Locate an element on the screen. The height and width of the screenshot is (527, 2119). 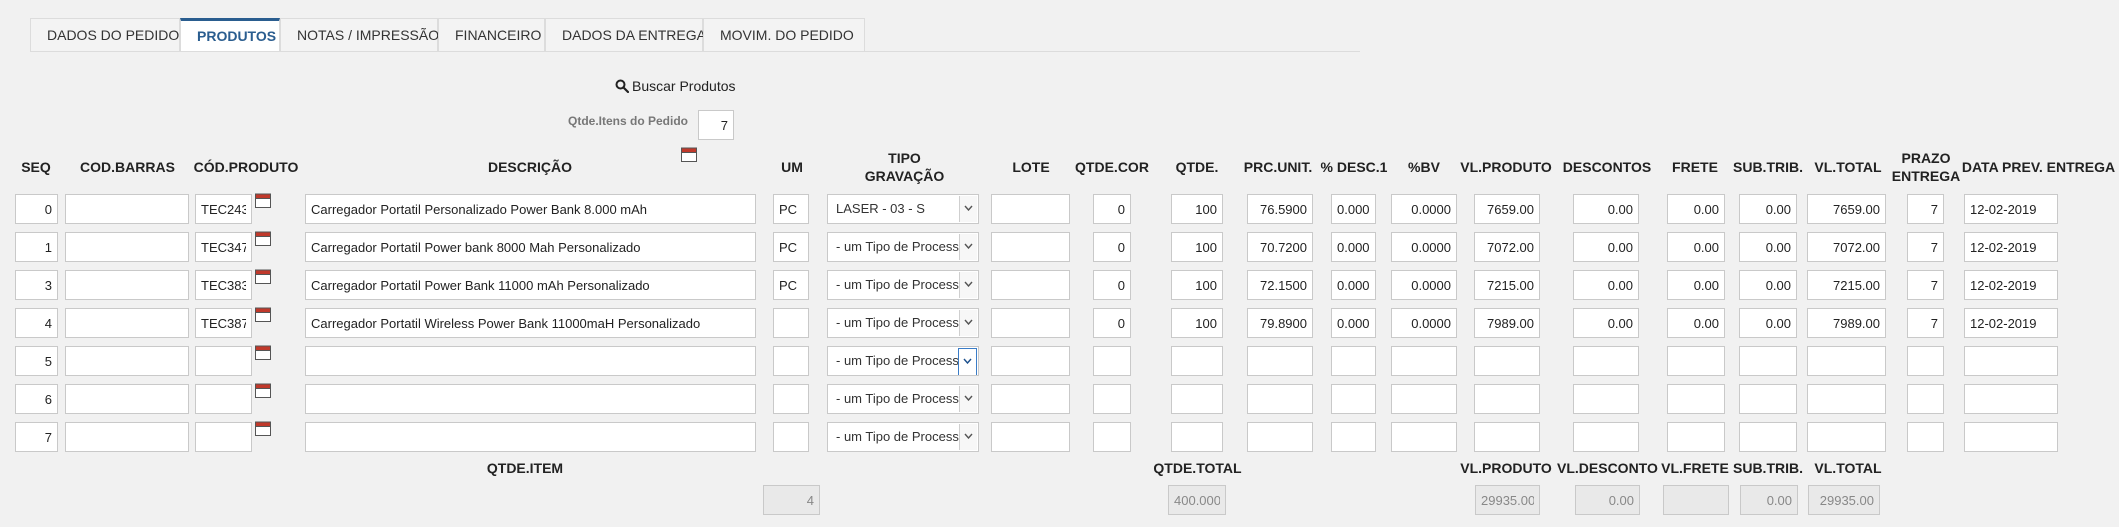
tab-movim-do-pedido: MOVIM. DO PEDIDO is located at coordinates (784, 34).